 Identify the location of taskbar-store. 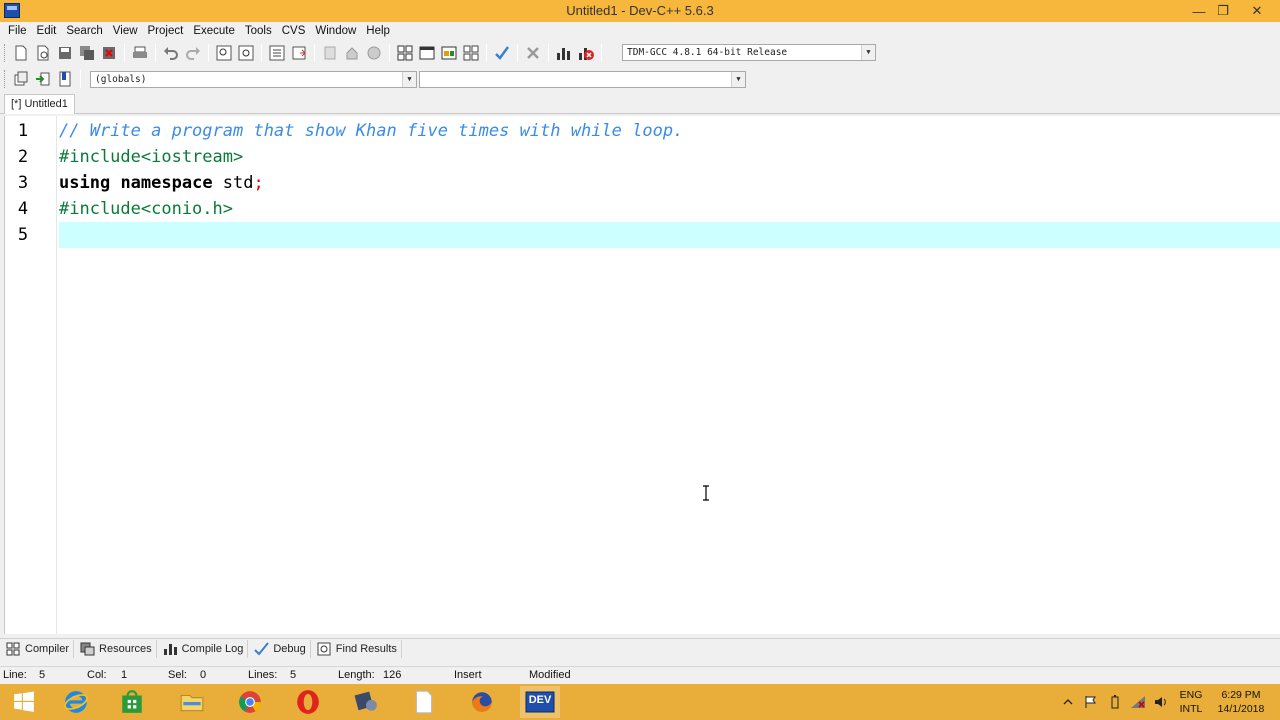
(132, 702).